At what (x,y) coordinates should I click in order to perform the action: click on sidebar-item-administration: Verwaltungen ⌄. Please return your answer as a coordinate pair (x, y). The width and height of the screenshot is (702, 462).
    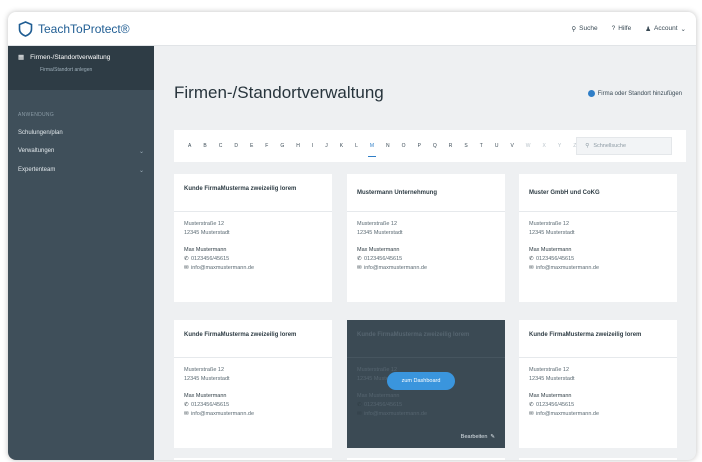
    Looking at the image, I should click on (81, 145).